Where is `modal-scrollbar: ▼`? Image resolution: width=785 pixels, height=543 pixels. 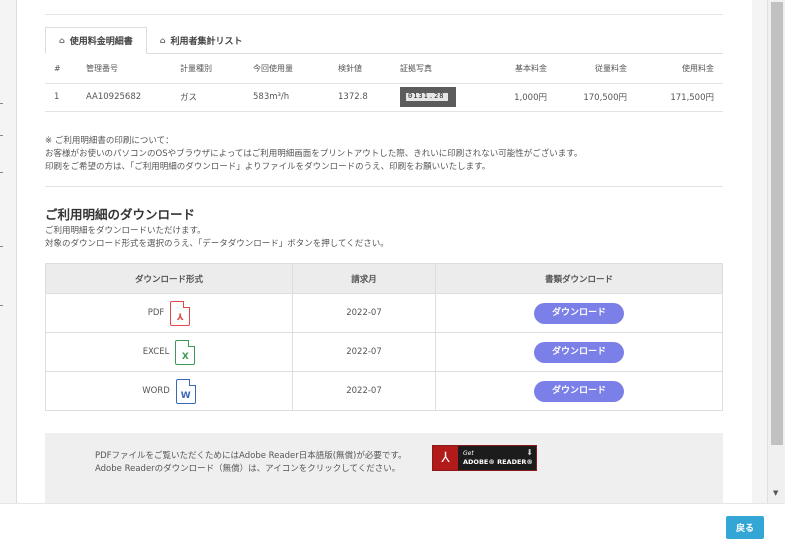
modal-scrollbar: ▼ is located at coordinates (776, 251).